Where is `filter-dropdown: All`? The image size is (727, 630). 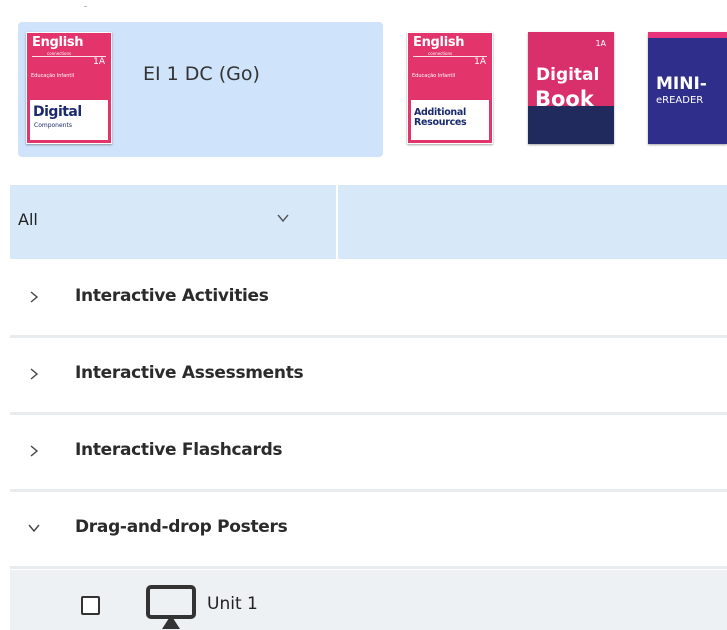
filter-dropdown: All is located at coordinates (173, 222).